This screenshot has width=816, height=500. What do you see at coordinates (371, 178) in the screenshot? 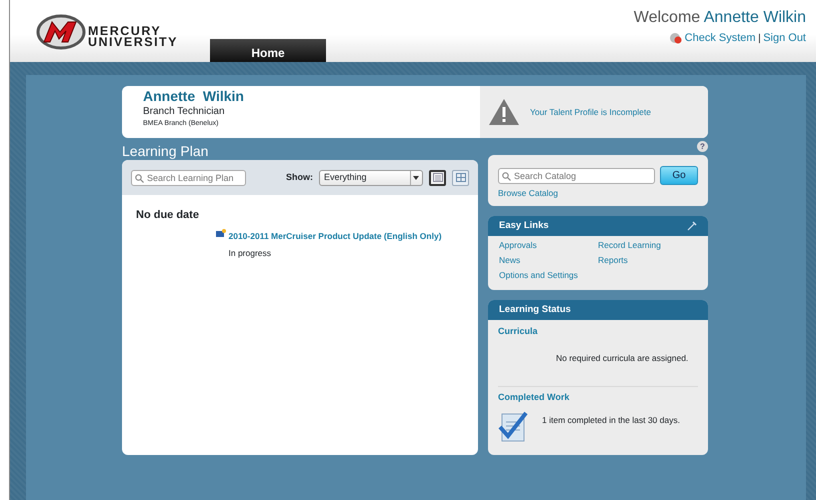
I see `show-dropdown: Everything` at bounding box center [371, 178].